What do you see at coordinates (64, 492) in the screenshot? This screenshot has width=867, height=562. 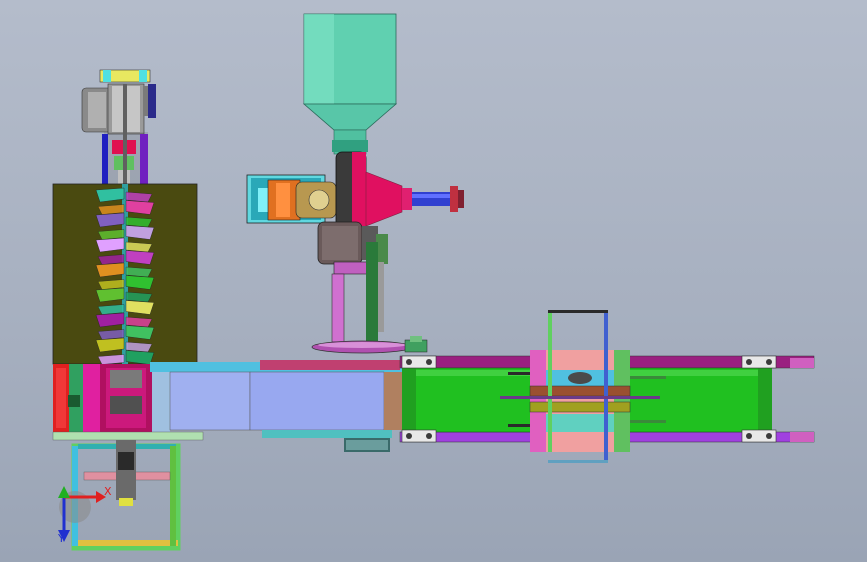 I see `y-axis-arrow` at bounding box center [64, 492].